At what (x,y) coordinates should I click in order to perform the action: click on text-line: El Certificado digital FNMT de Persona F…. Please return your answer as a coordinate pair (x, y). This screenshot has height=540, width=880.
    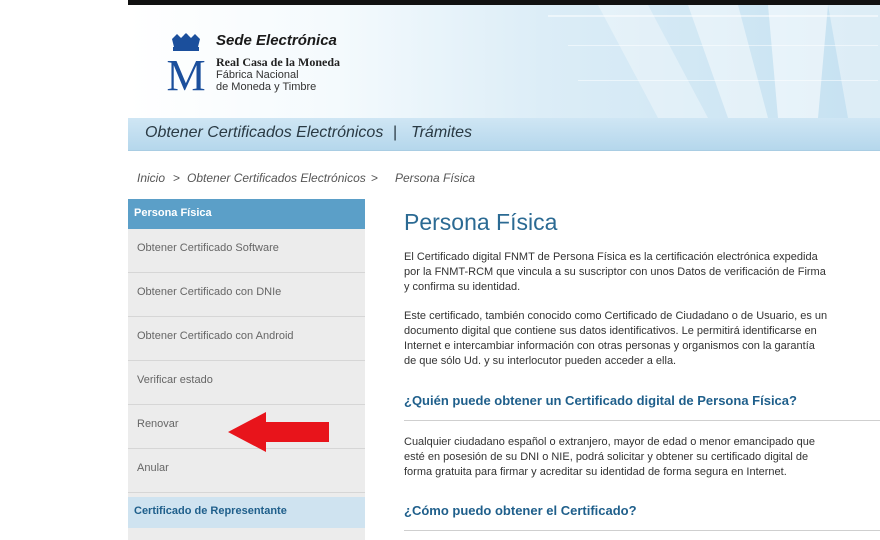
    Looking at the image, I should click on (611, 257).